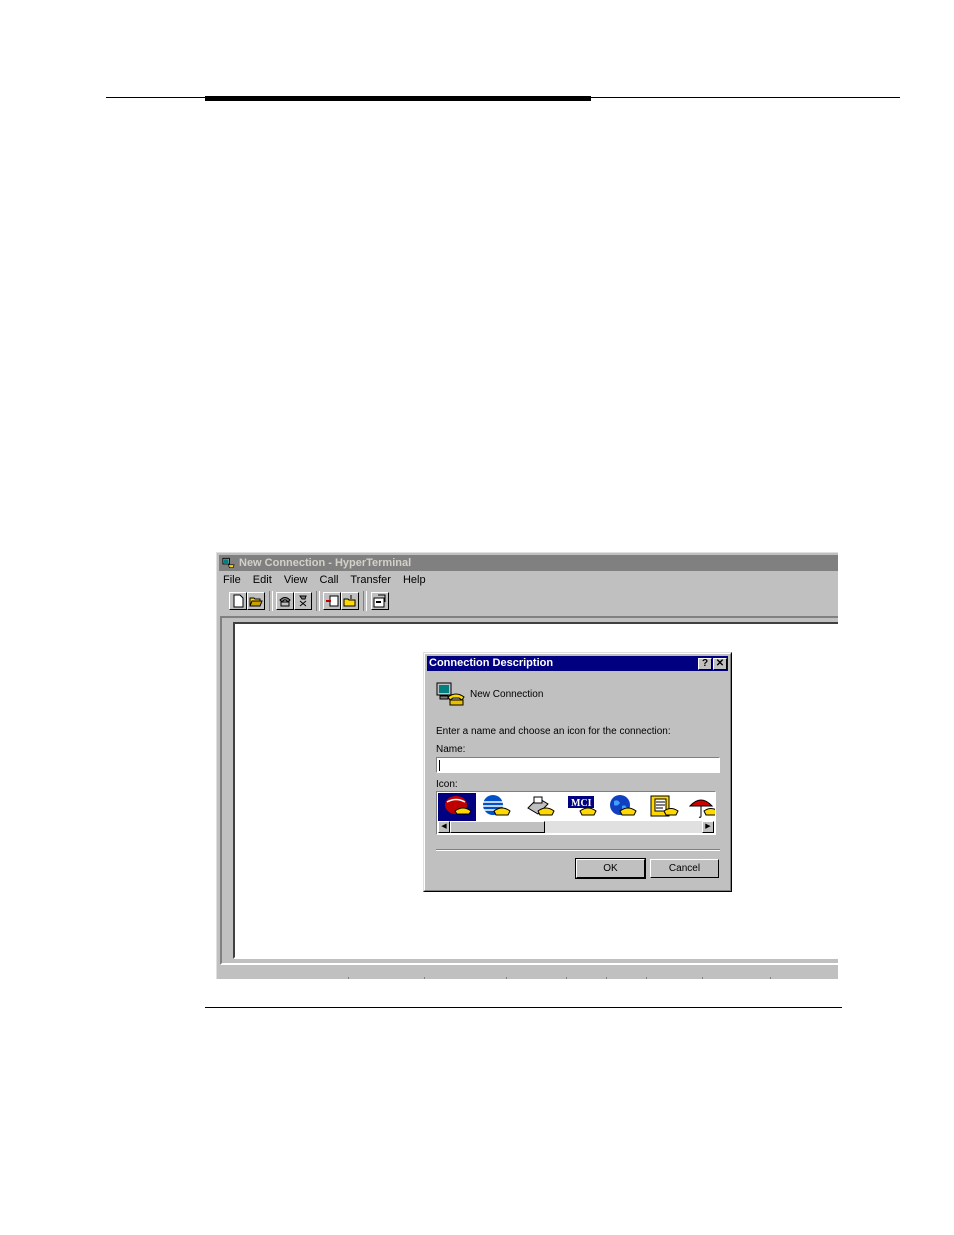 The image size is (954, 1235). Describe the element at coordinates (540, 807) in the screenshot. I see `fax-icon` at that location.